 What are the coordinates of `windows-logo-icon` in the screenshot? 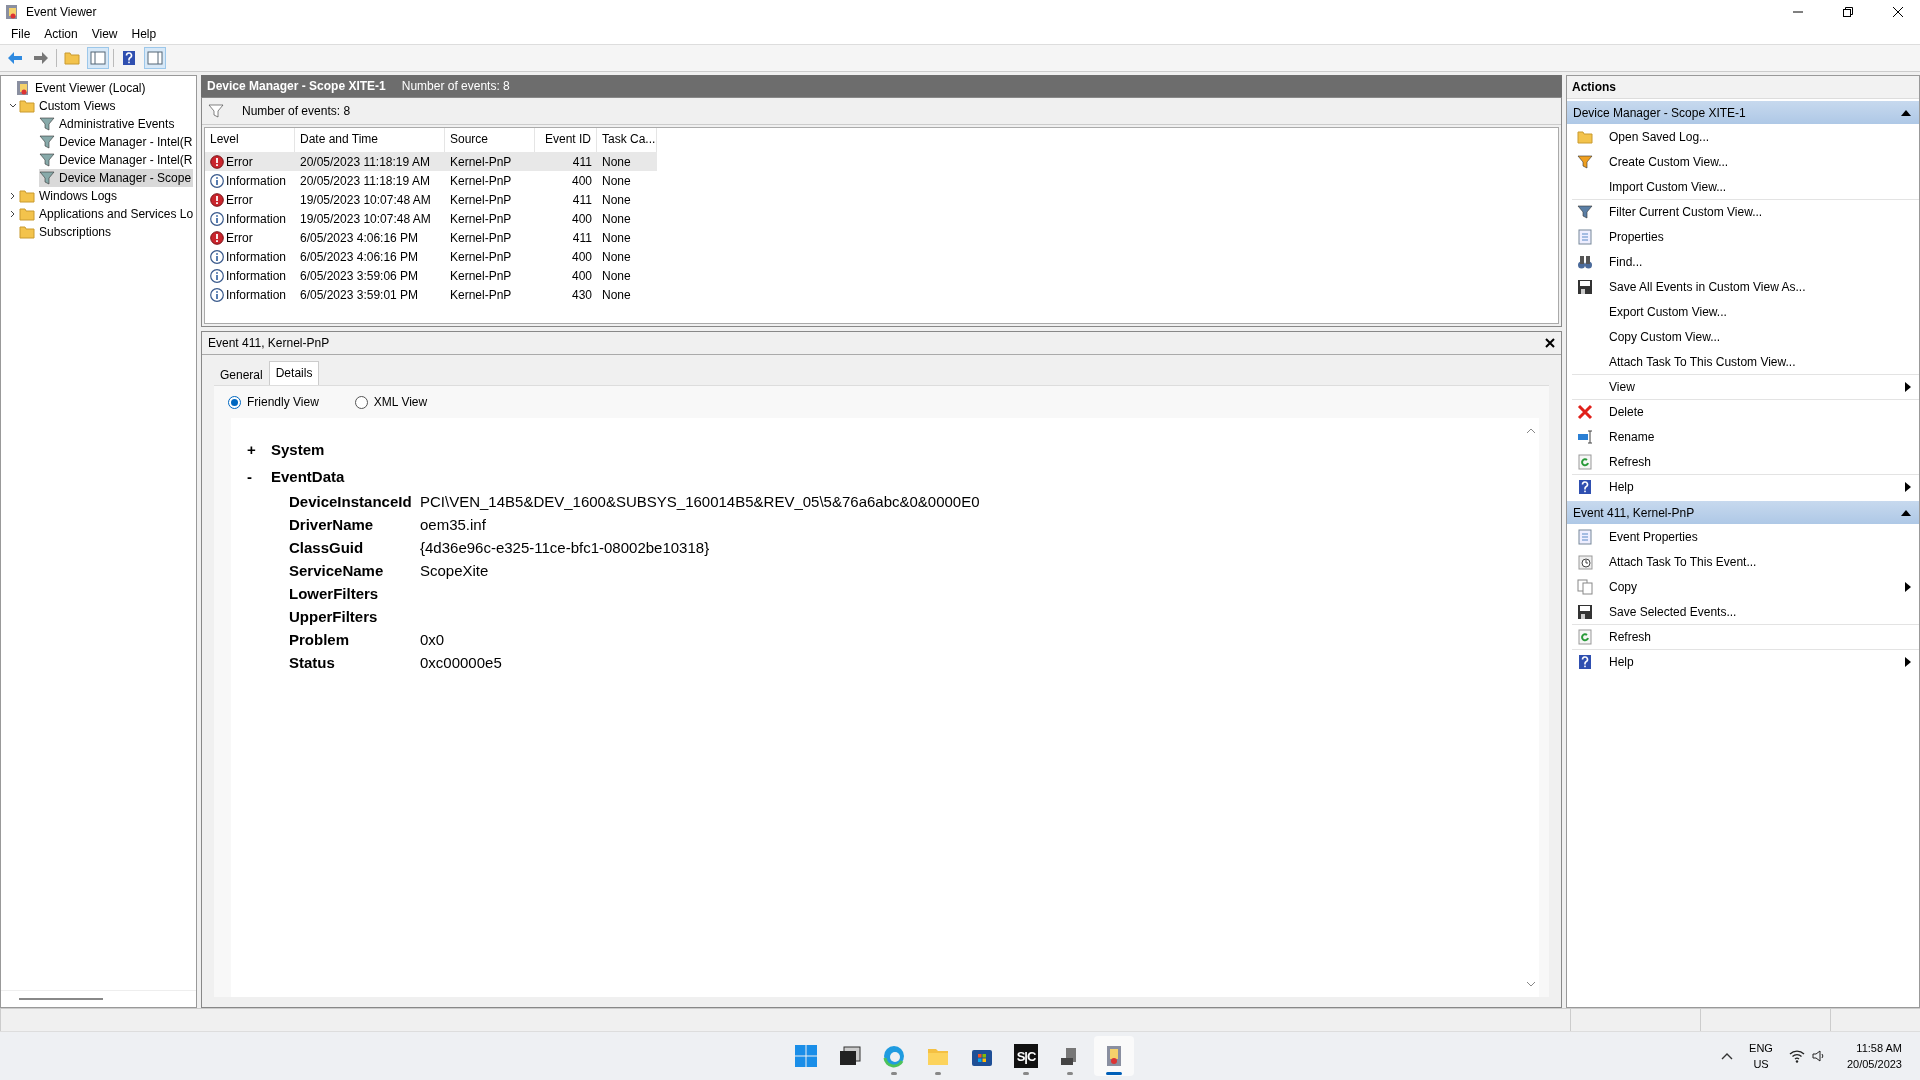 It's located at (806, 1056).